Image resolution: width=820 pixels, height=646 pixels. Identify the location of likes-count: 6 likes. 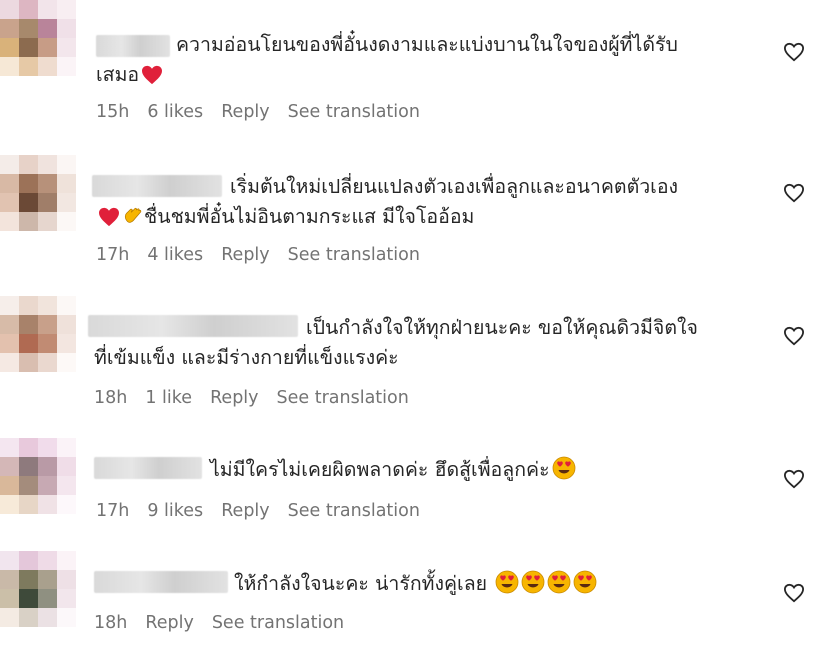
(175, 112).